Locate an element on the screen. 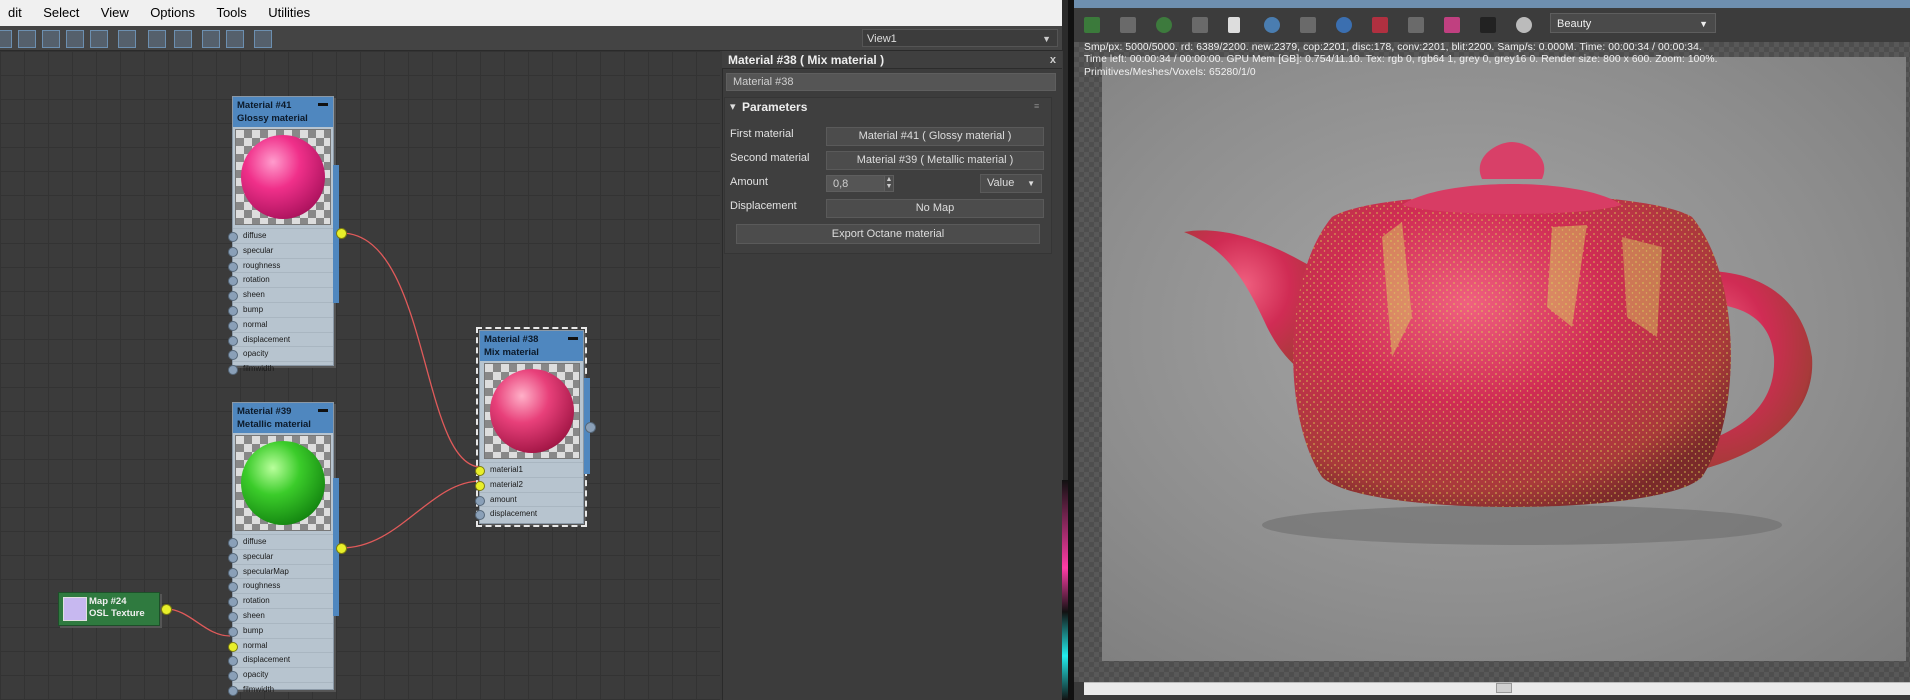  region-render-icon is located at coordinates (1416, 25).